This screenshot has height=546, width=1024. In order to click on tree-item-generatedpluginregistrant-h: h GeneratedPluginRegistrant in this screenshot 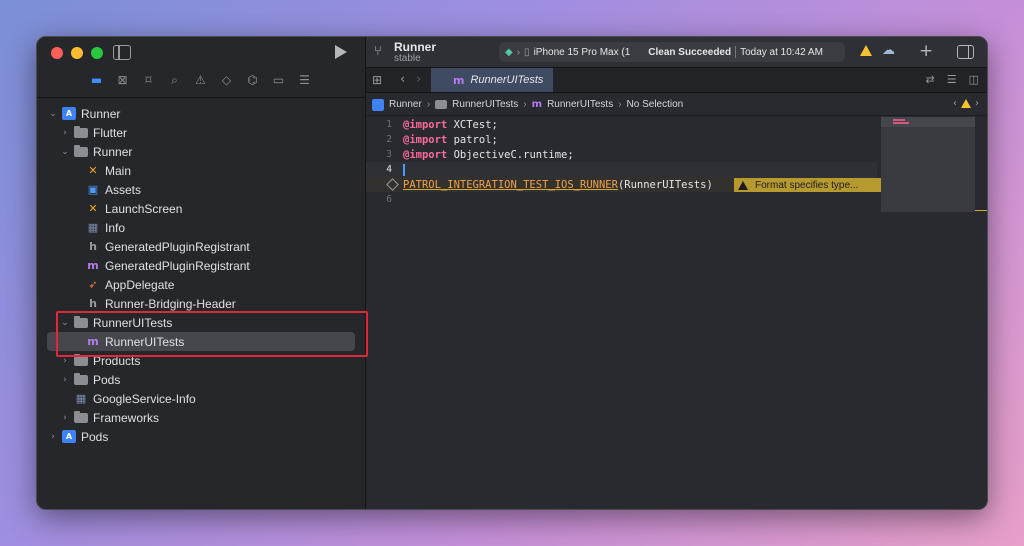, I will do `click(201, 246)`.